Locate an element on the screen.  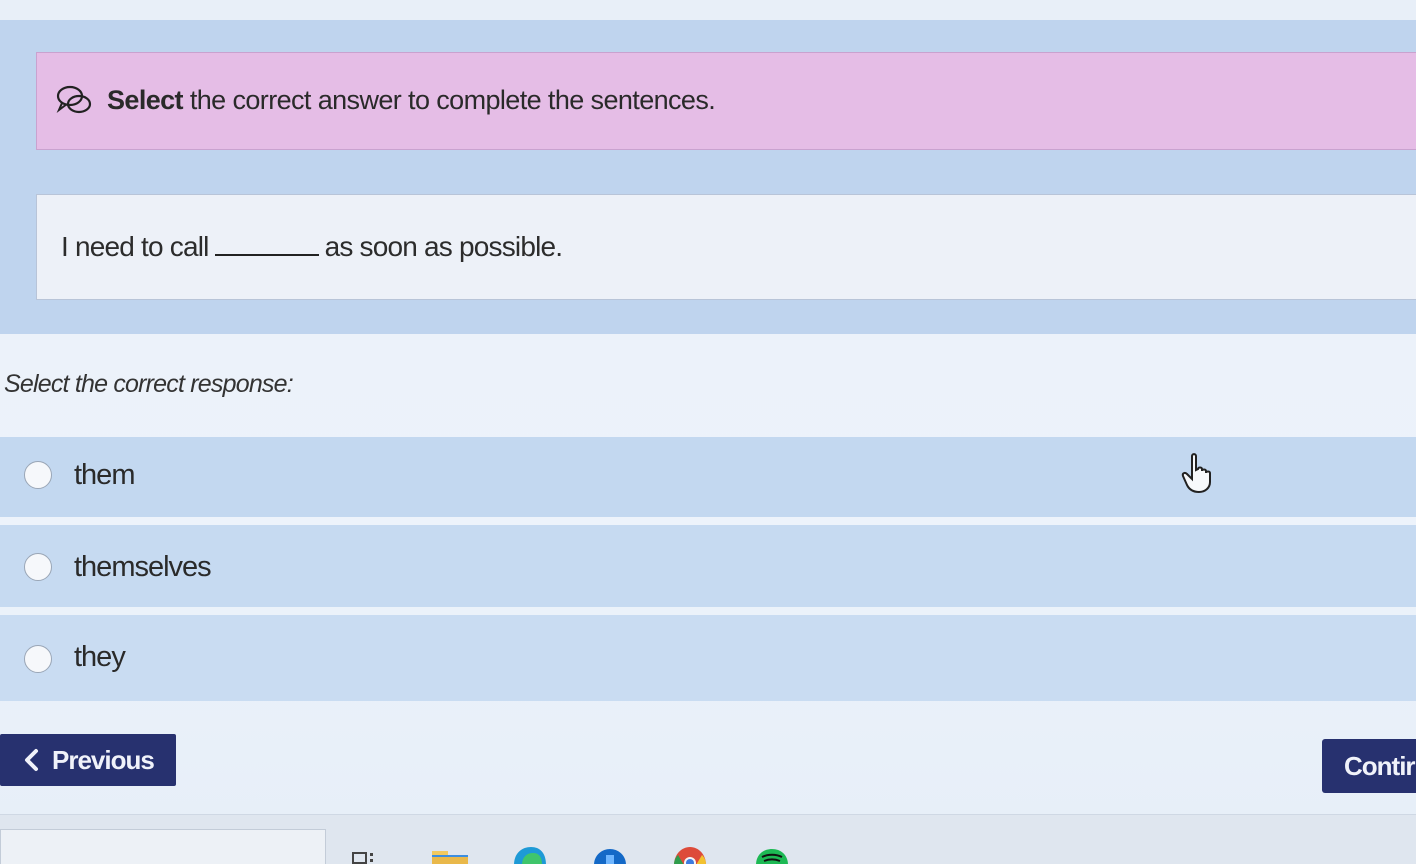
top-strip is located at coordinates (708, 10).